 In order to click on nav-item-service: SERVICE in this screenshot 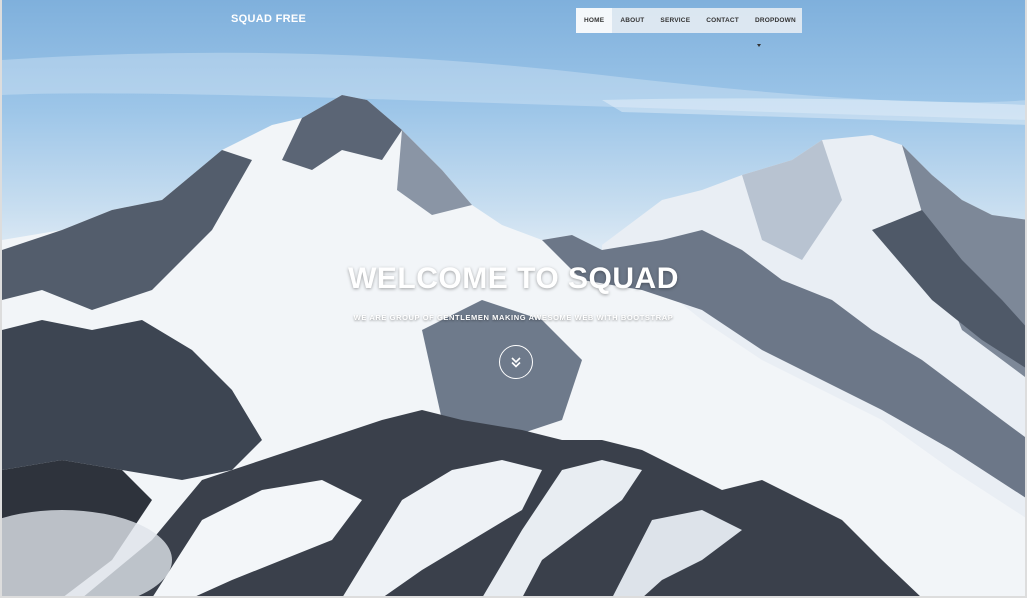, I will do `click(675, 20)`.